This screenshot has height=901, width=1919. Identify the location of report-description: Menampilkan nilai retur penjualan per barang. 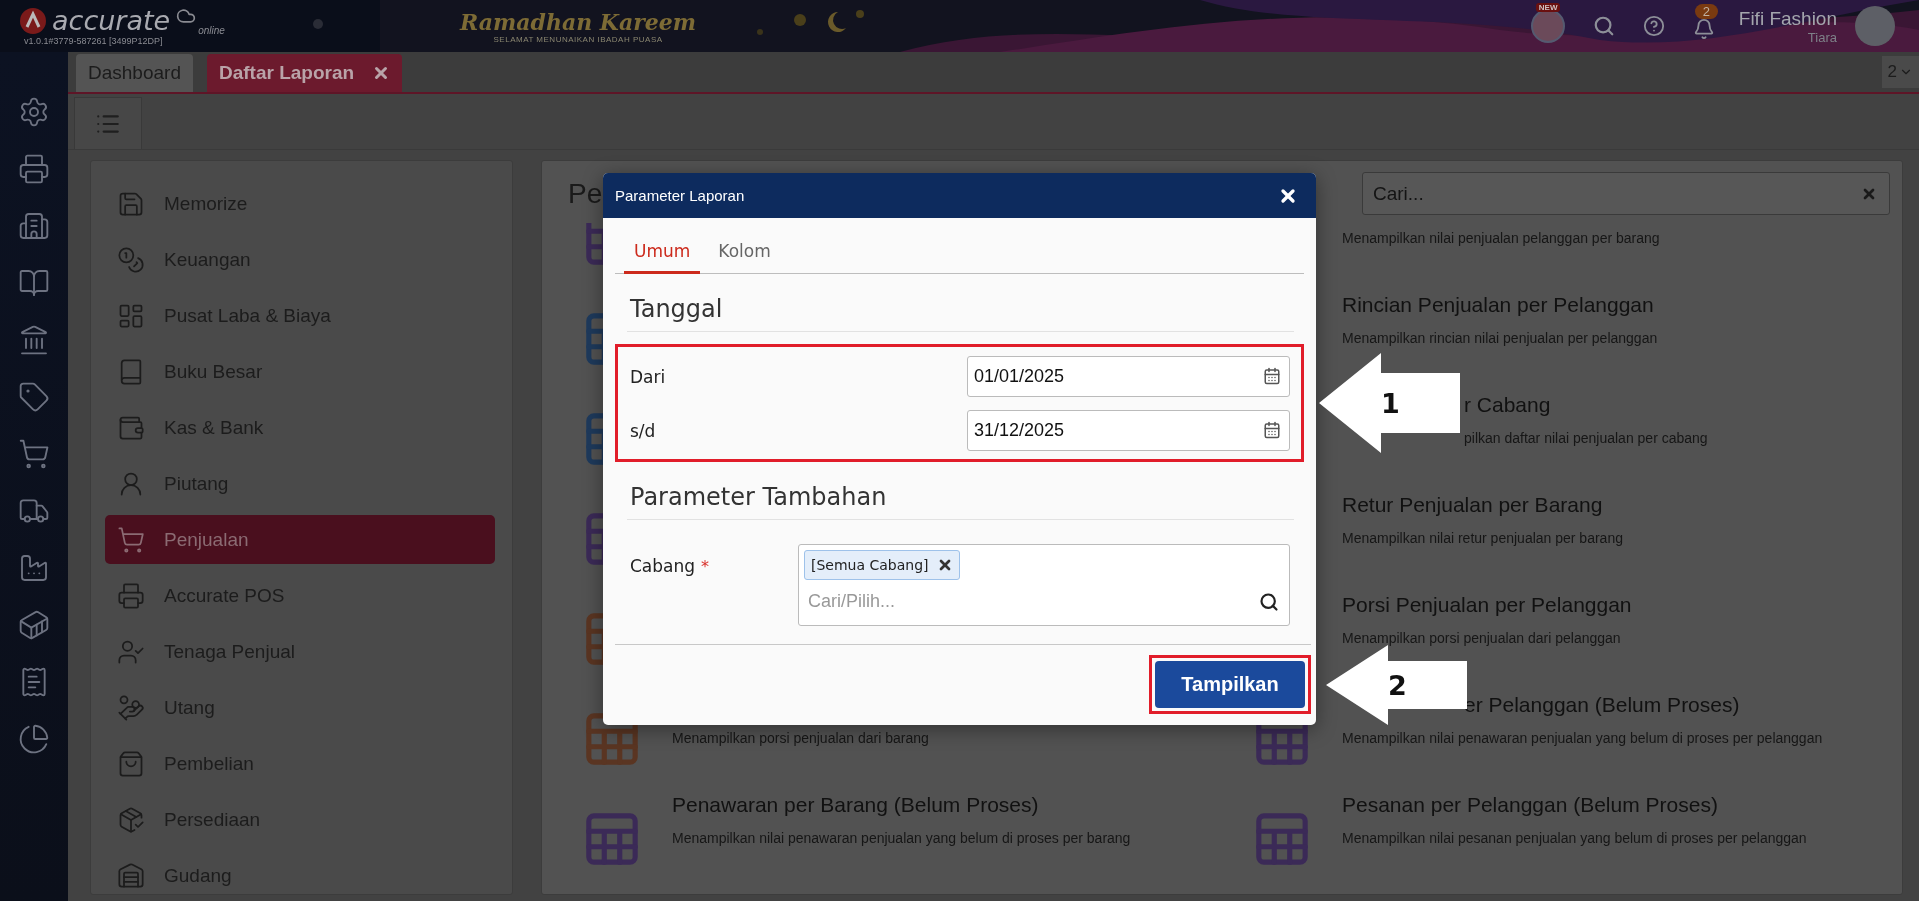
(1482, 538).